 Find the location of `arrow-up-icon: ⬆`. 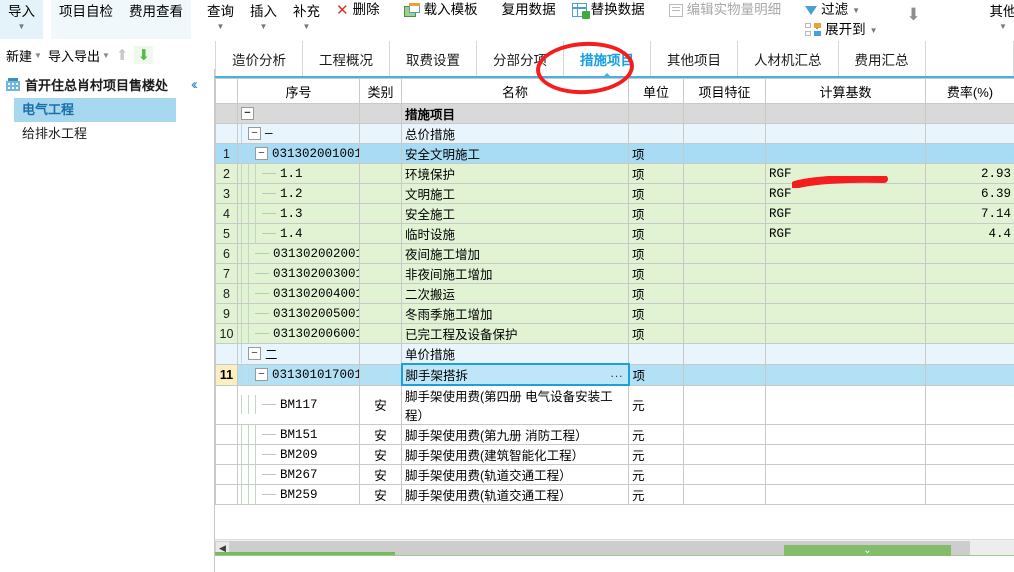

arrow-up-icon: ⬆ is located at coordinates (122, 55).